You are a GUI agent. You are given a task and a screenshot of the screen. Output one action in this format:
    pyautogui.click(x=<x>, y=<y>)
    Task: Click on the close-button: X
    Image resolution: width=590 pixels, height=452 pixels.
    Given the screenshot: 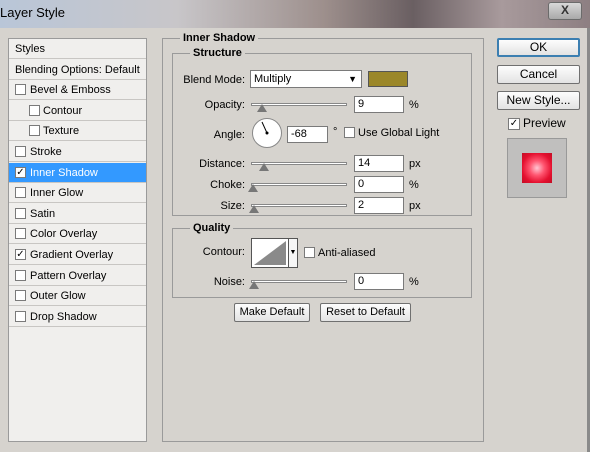 What is the action you would take?
    pyautogui.click(x=565, y=11)
    